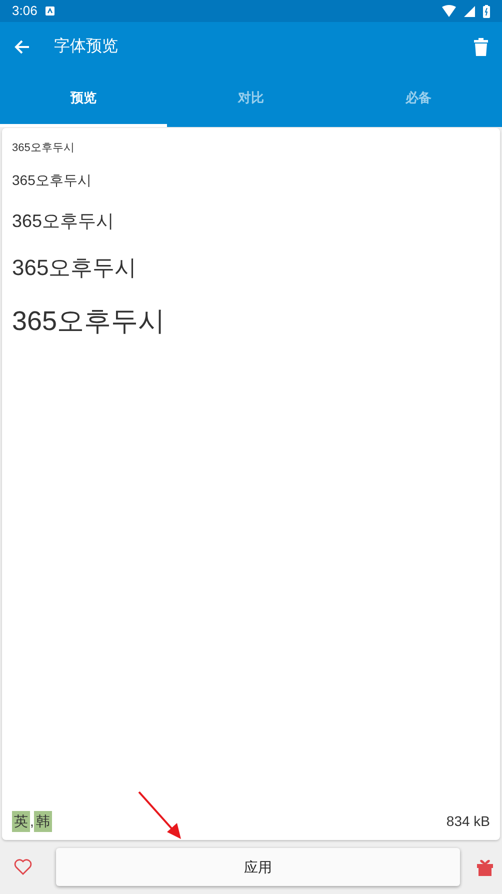 This screenshot has height=894, width=502. I want to click on wifi-icon, so click(449, 11).